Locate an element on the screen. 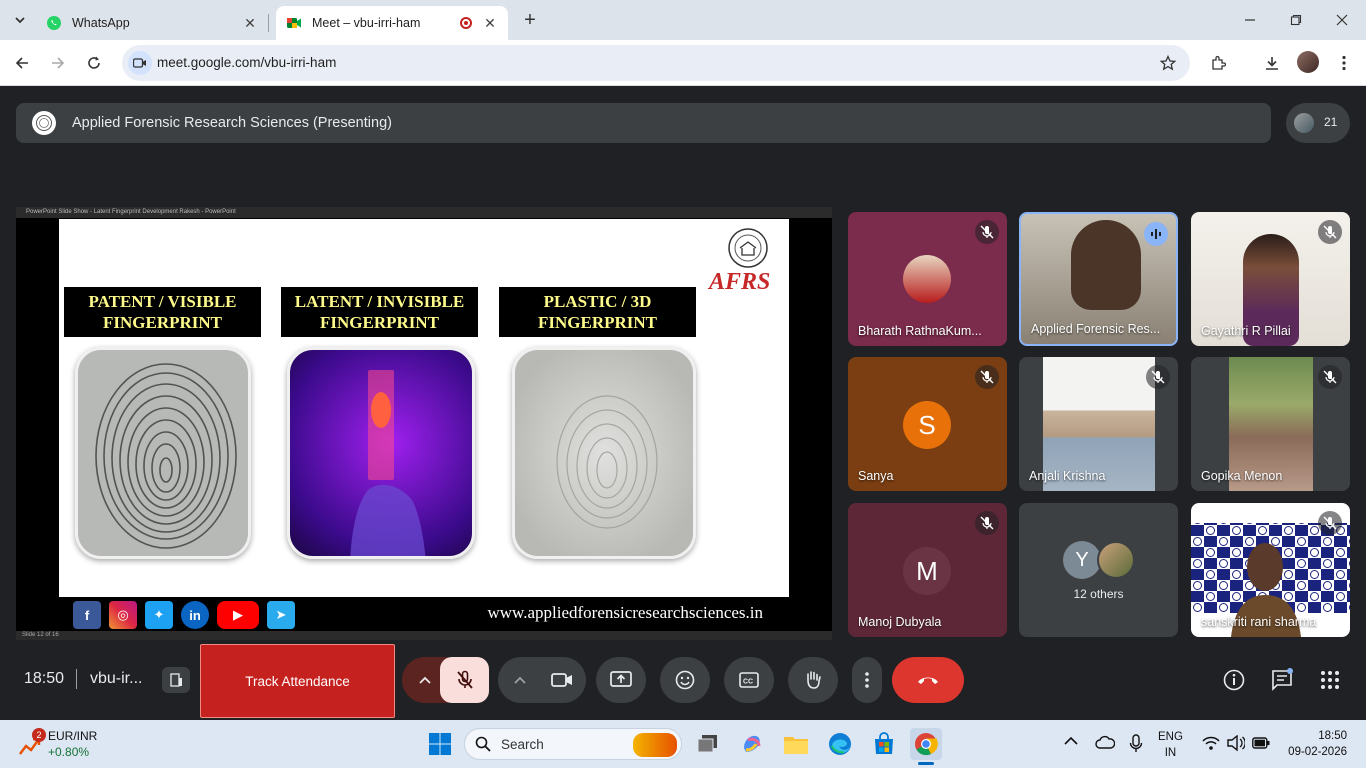  microphone-toggle is located at coordinates (464, 680).